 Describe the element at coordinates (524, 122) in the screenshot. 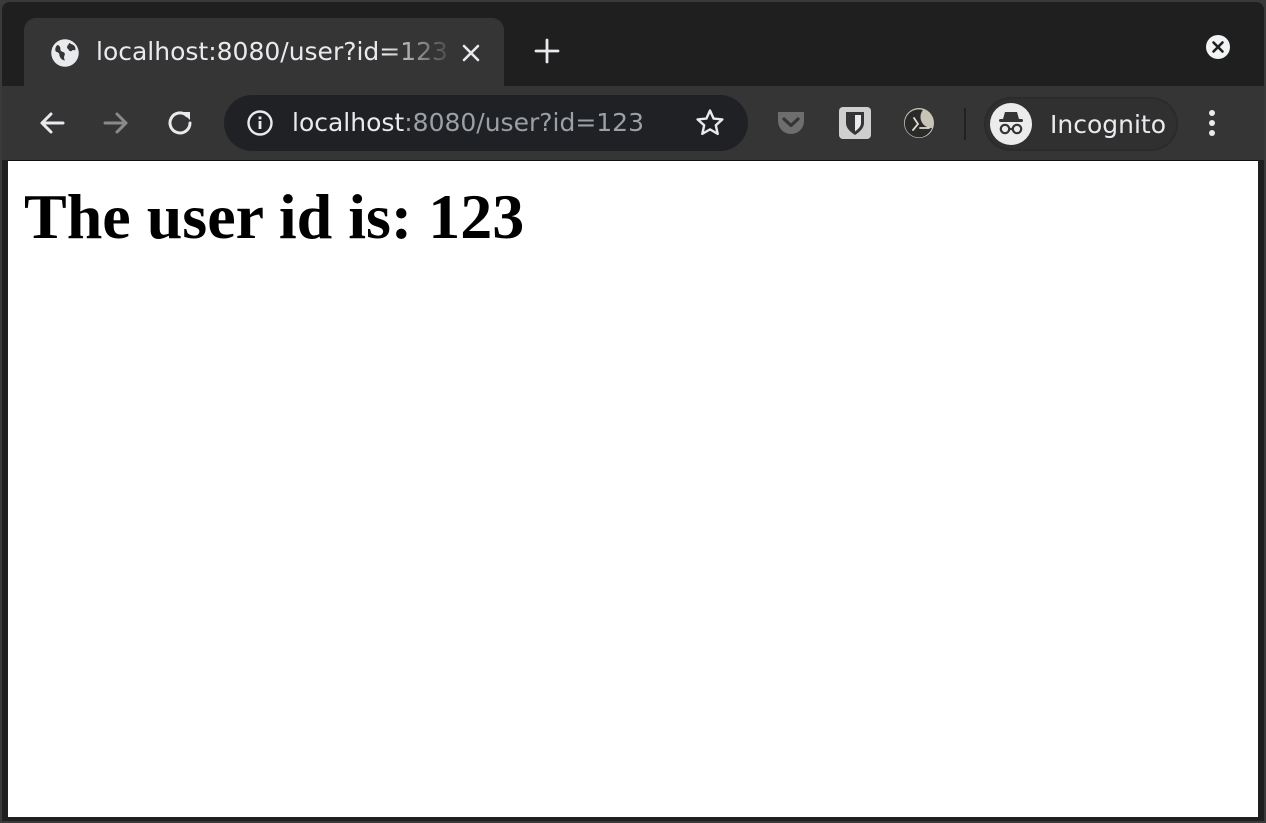

I see `url-path: :8080/user?id=123` at that location.